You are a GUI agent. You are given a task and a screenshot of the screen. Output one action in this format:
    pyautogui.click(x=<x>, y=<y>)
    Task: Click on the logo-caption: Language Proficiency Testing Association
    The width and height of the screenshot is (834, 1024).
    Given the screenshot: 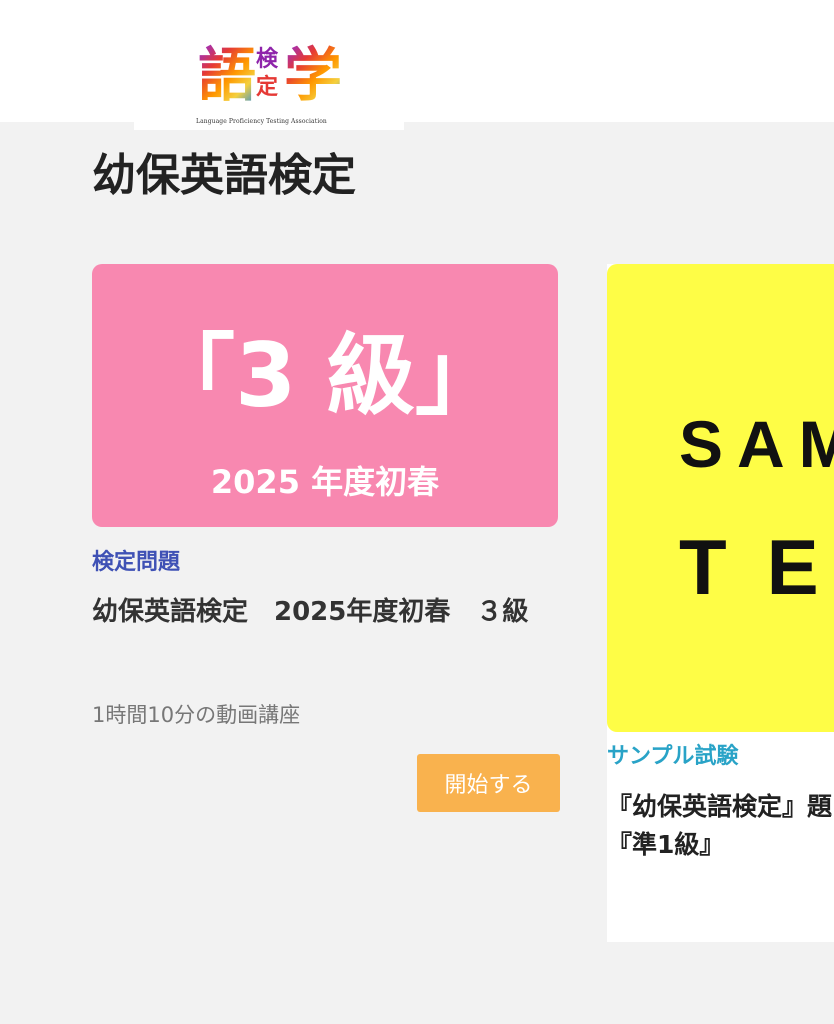 What is the action you would take?
    pyautogui.click(x=261, y=121)
    